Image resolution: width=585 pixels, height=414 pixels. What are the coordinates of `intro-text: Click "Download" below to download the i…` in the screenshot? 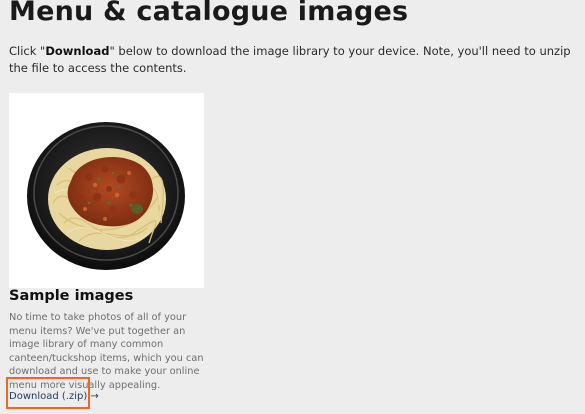 It's located at (297, 60).